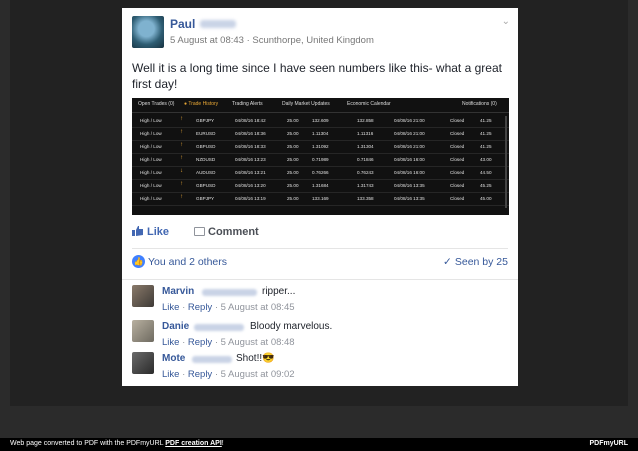 This screenshot has height=451, width=638. I want to click on payout: 45.00, so click(486, 198).